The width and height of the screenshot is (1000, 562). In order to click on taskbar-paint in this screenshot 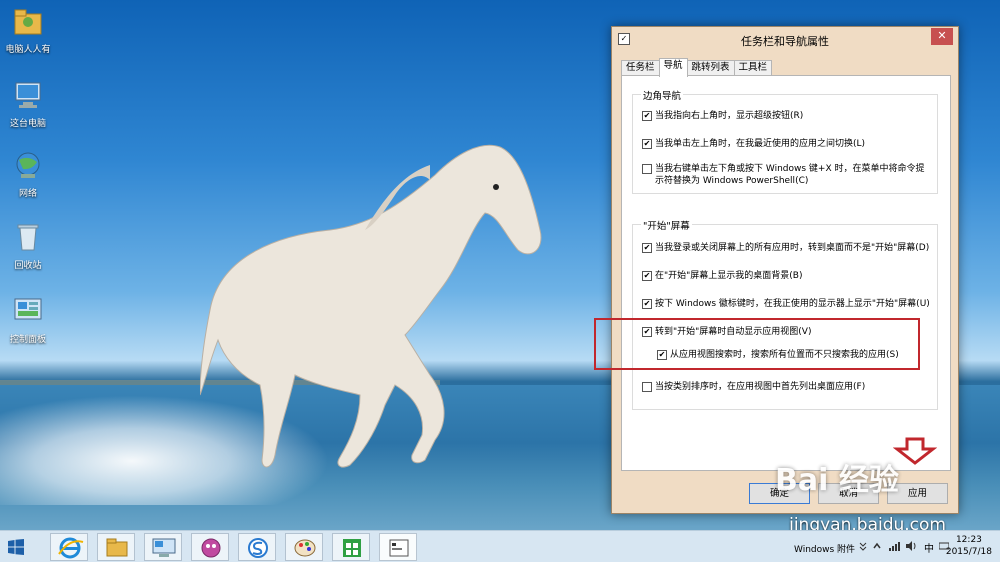, I will do `click(304, 547)`.